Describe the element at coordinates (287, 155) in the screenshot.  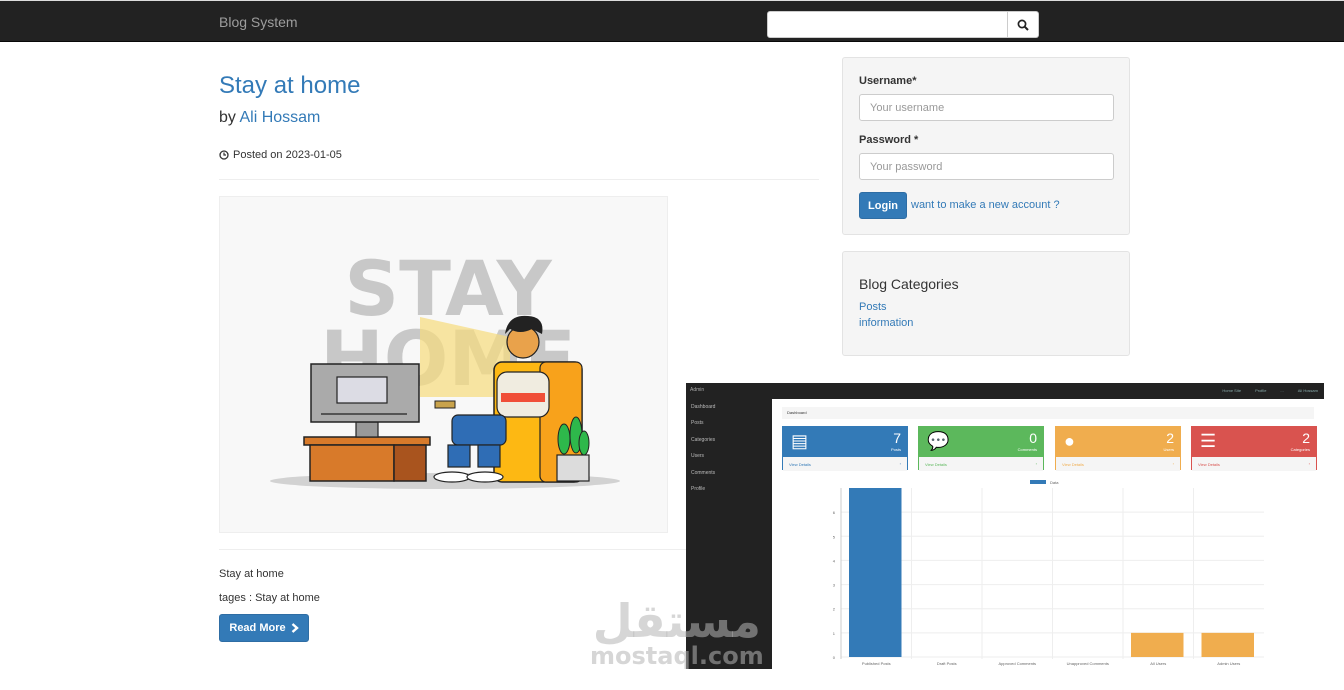
I see `posted-date-text: Posted on 2023-01-05` at that location.